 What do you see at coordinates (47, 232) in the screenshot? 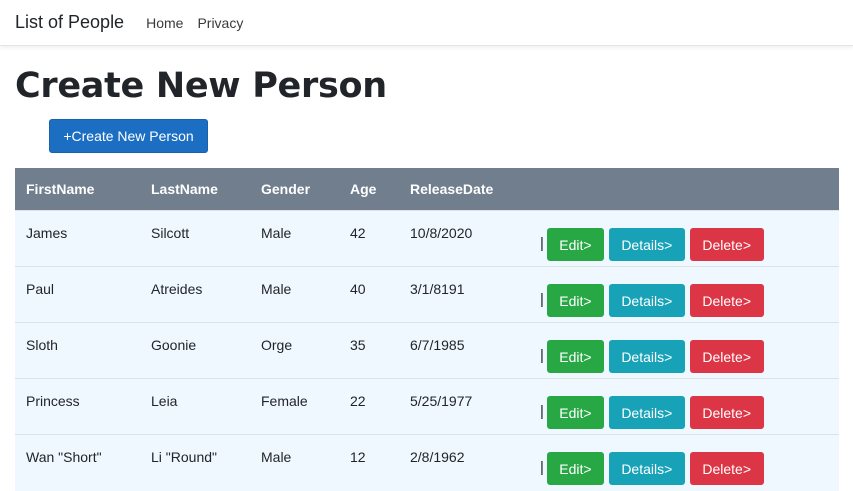
I see `cell-firstname: James` at bounding box center [47, 232].